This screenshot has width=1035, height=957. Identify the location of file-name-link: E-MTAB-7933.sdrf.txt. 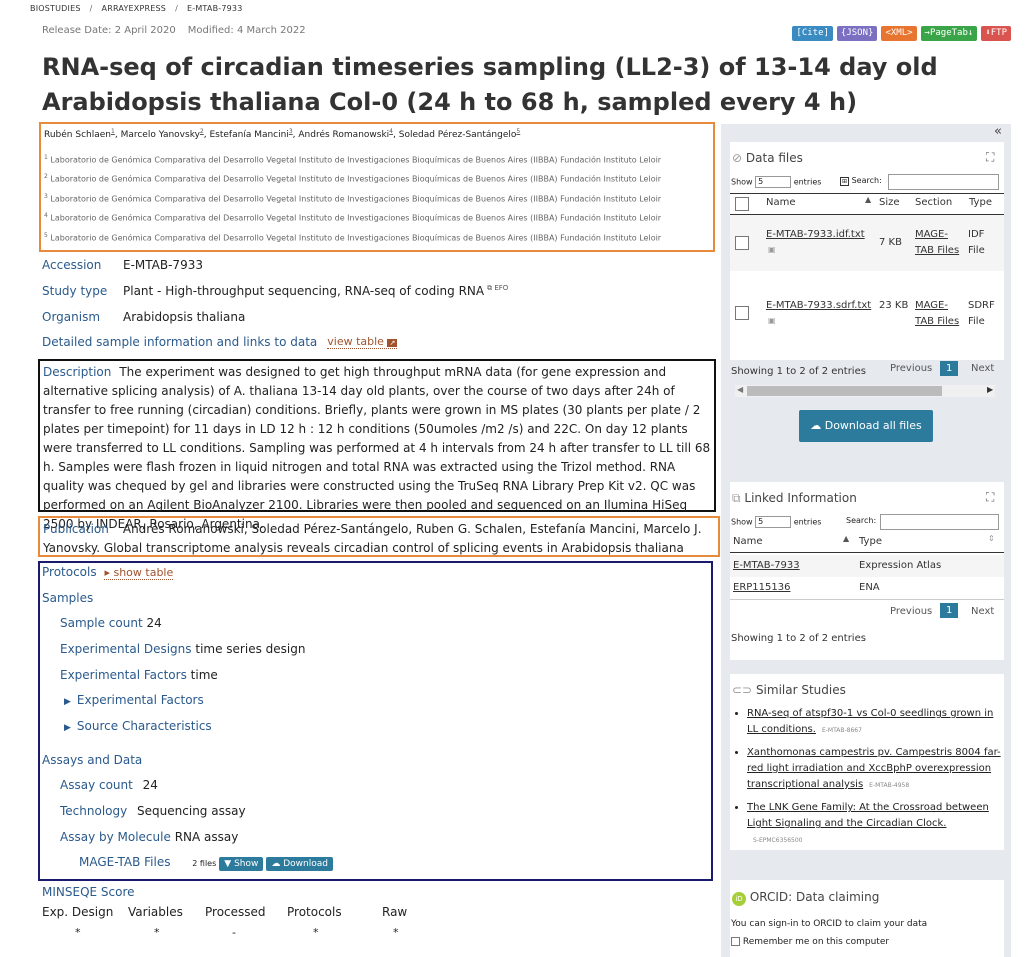
(818, 306).